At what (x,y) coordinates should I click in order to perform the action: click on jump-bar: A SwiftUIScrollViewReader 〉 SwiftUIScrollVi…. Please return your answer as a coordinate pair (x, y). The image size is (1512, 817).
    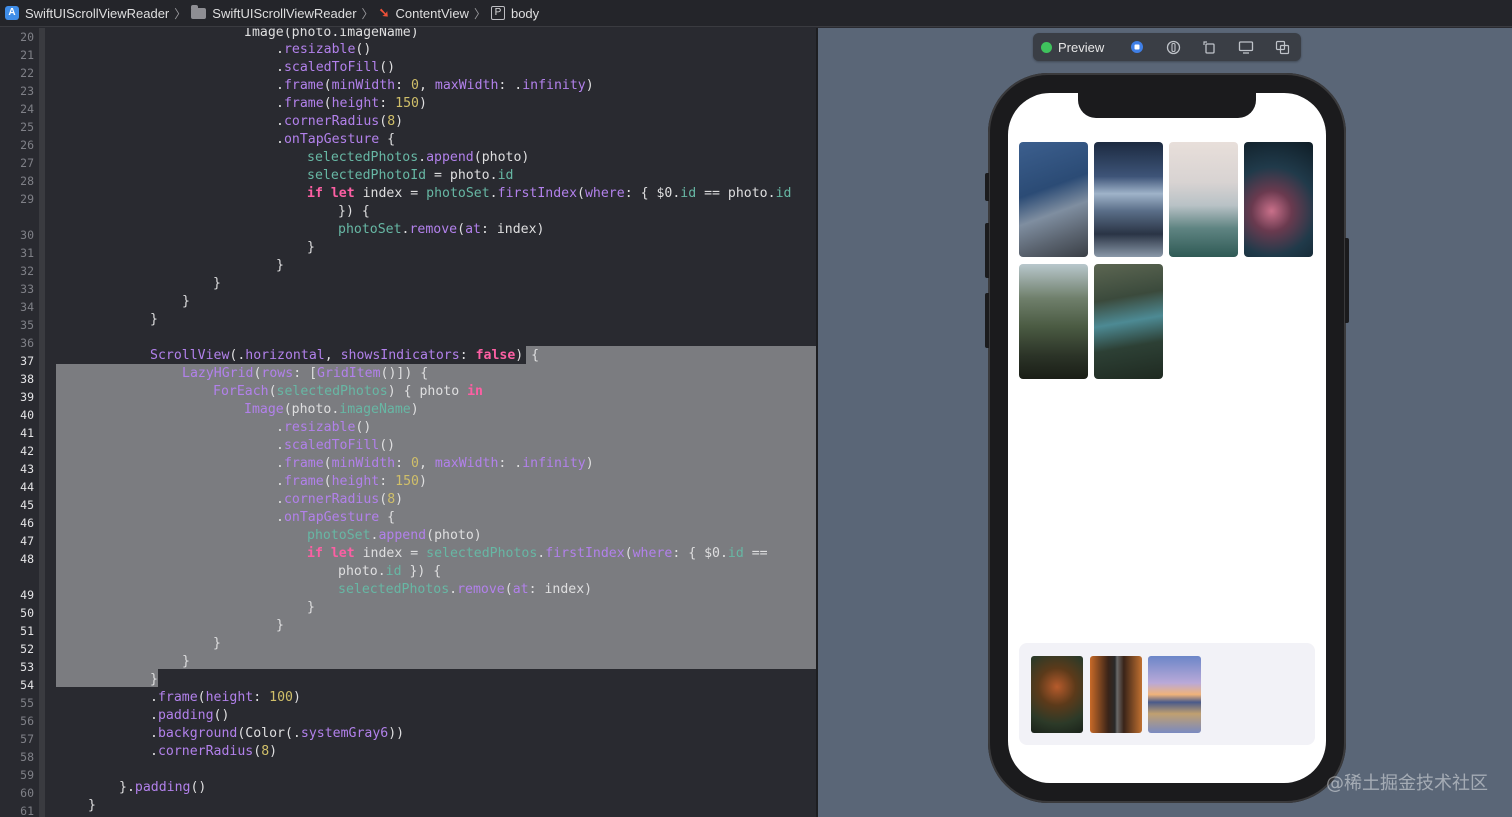
    Looking at the image, I should click on (756, 13).